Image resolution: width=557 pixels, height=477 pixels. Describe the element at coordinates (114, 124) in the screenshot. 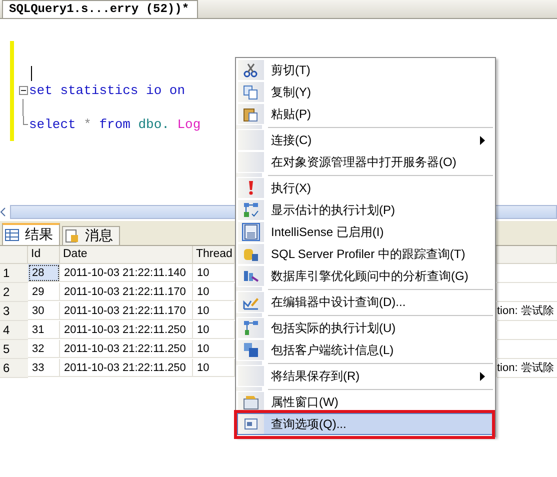

I see `code-token: from` at that location.